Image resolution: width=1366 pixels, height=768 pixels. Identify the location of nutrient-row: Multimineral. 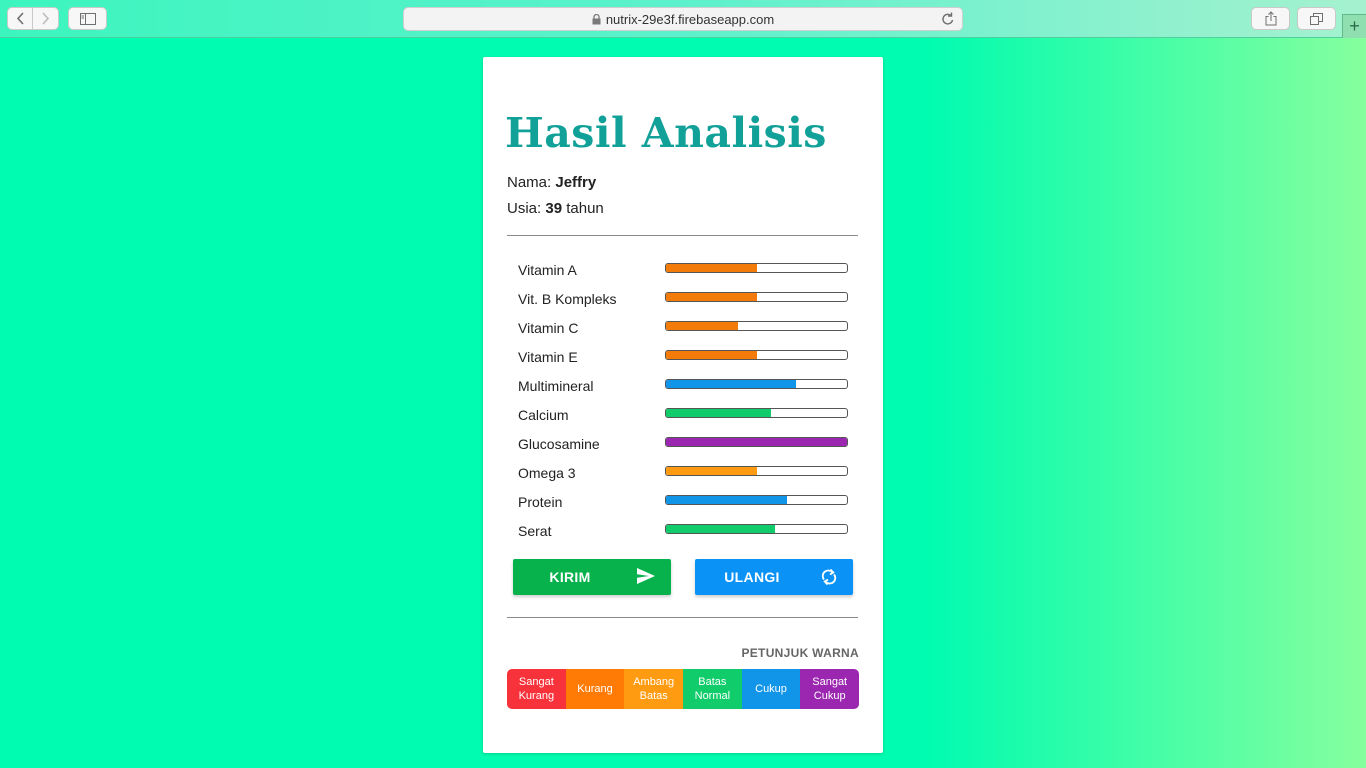
(683, 385).